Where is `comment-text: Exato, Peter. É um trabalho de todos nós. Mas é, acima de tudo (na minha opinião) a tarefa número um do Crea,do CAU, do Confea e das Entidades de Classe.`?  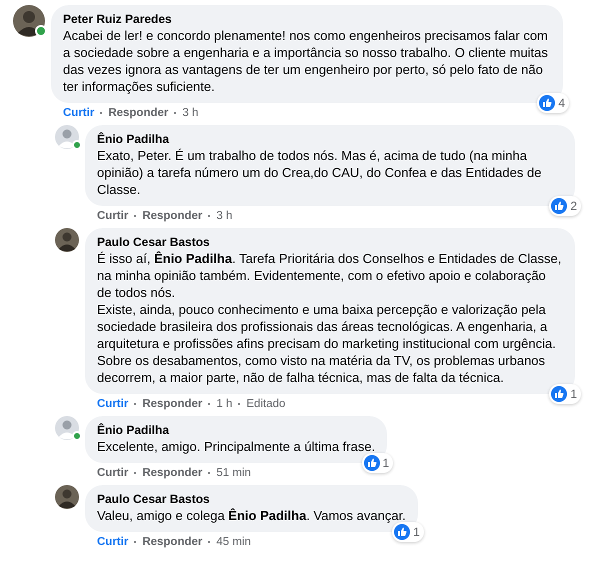 comment-text: Exato, Peter. É um trabalho de todos nós. Mas é, acima de tudo (na minha opinião) a tarefa número um do Crea,do CAU, do Confea e das Entidades de Classe. is located at coordinates (319, 172).